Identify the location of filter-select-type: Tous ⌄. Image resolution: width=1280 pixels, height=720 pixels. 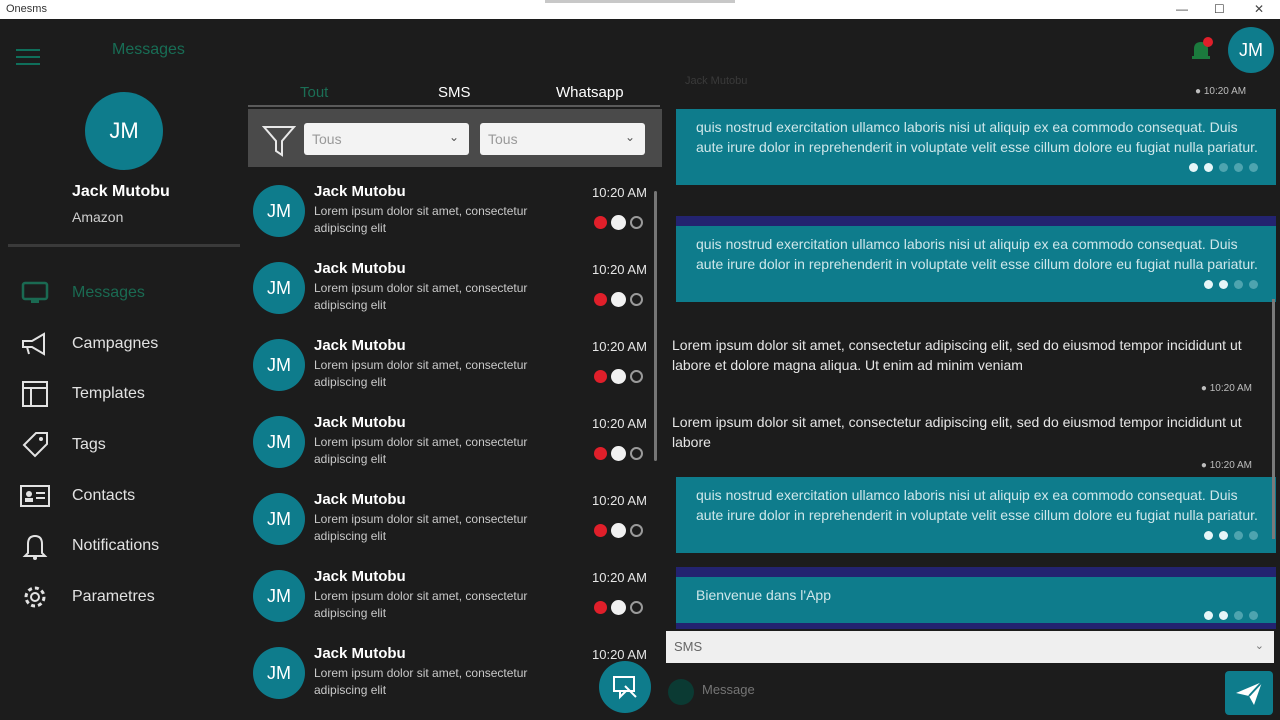
(562, 139).